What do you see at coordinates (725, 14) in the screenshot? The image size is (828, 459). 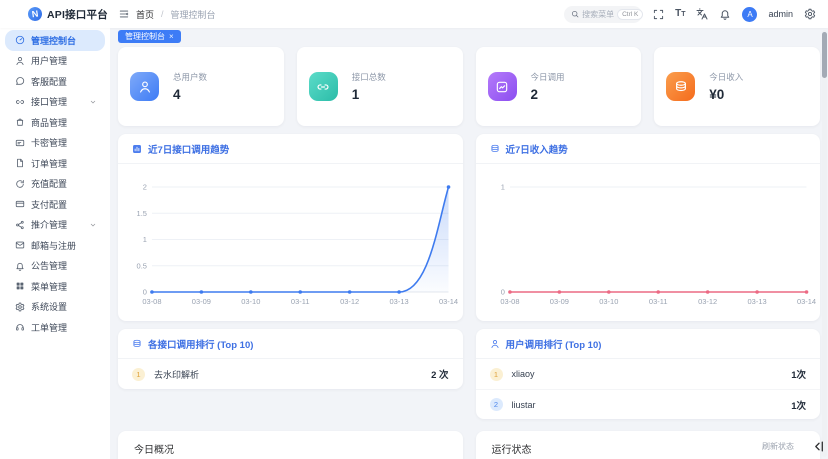 I see `notification-bell-icon` at bounding box center [725, 14].